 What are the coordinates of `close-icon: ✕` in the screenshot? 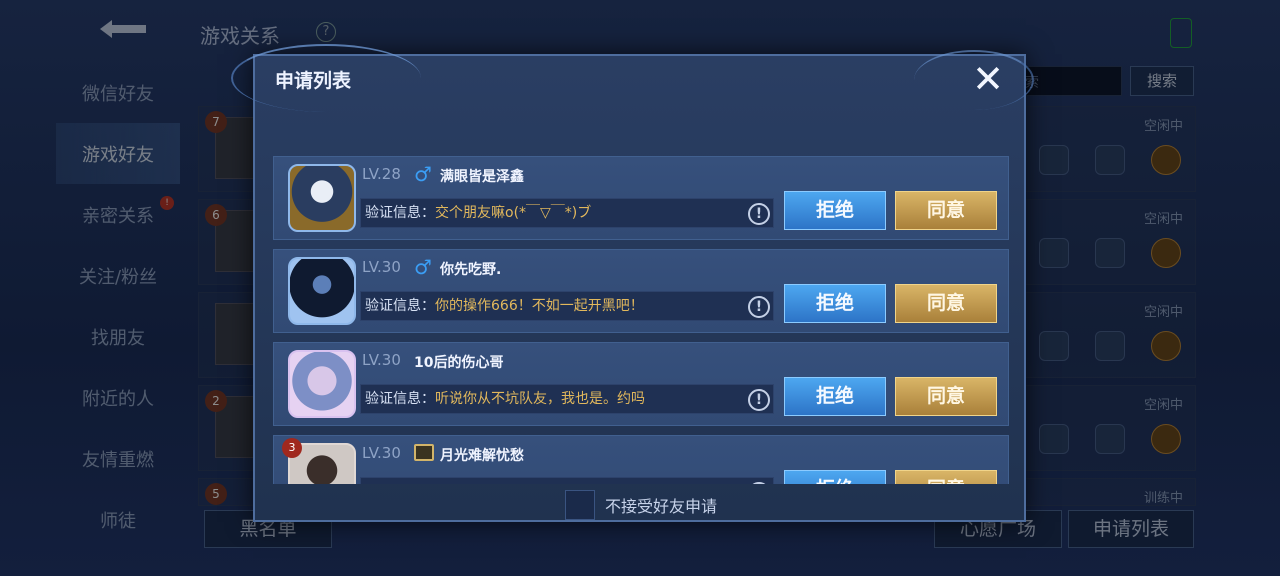 It's located at (988, 80).